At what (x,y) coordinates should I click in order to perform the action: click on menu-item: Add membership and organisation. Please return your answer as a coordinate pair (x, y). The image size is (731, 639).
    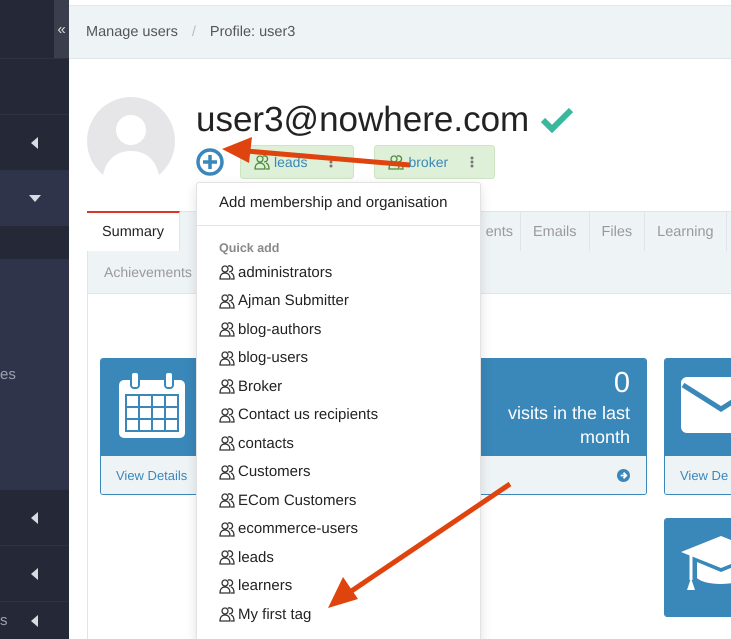
    Looking at the image, I should click on (338, 204).